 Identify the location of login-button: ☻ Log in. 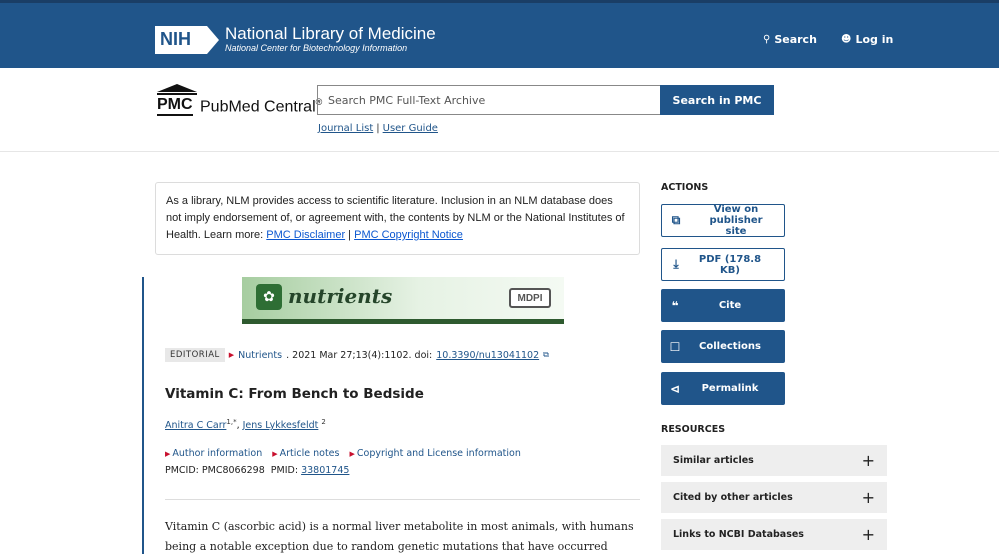
(867, 39).